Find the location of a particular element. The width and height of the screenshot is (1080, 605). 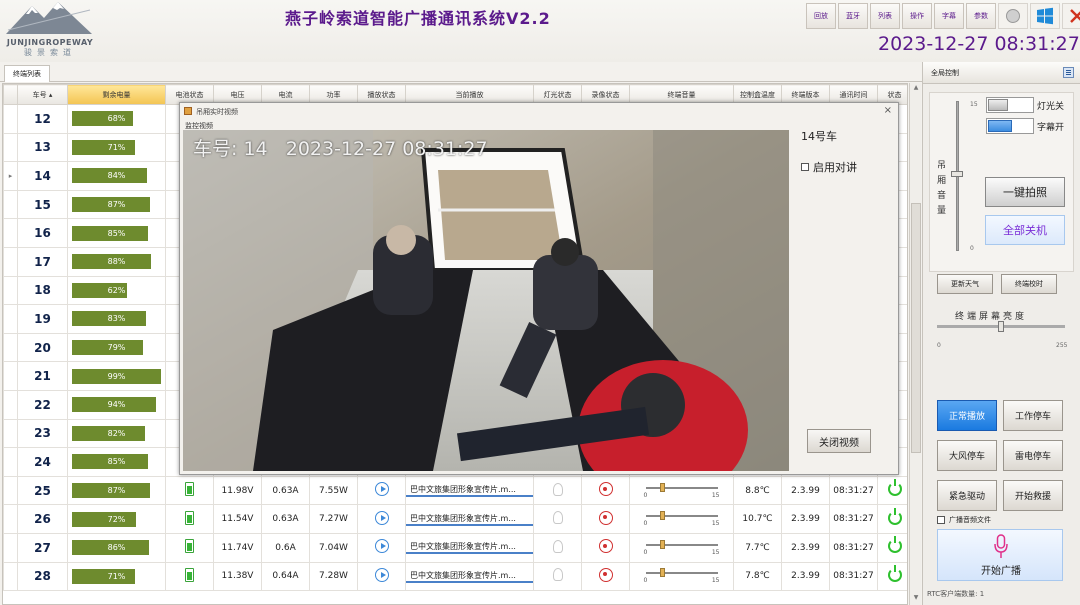

cabin-volume-thumb is located at coordinates (957, 174).